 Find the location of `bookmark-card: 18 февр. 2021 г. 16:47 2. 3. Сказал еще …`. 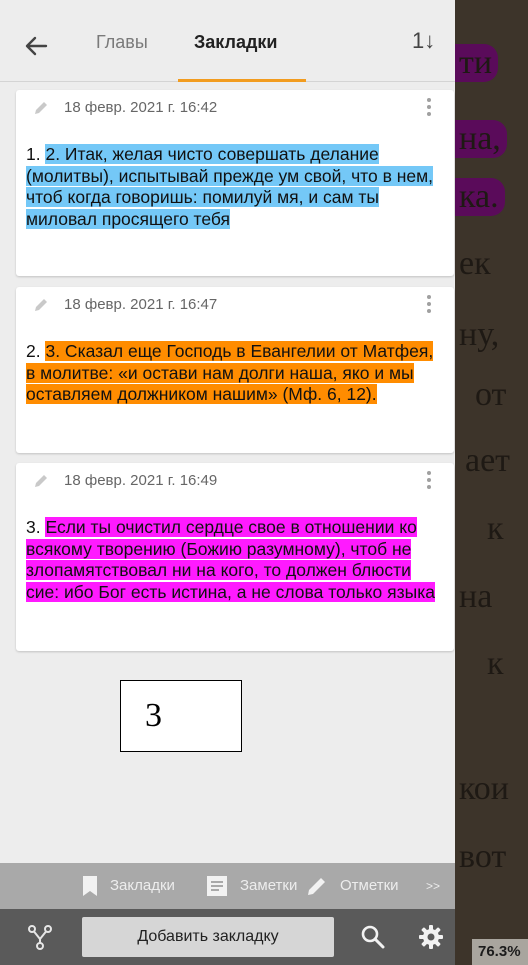

bookmark-card: 18 февр. 2021 г. 16:47 2. 3. Сказал еще … is located at coordinates (235, 370).